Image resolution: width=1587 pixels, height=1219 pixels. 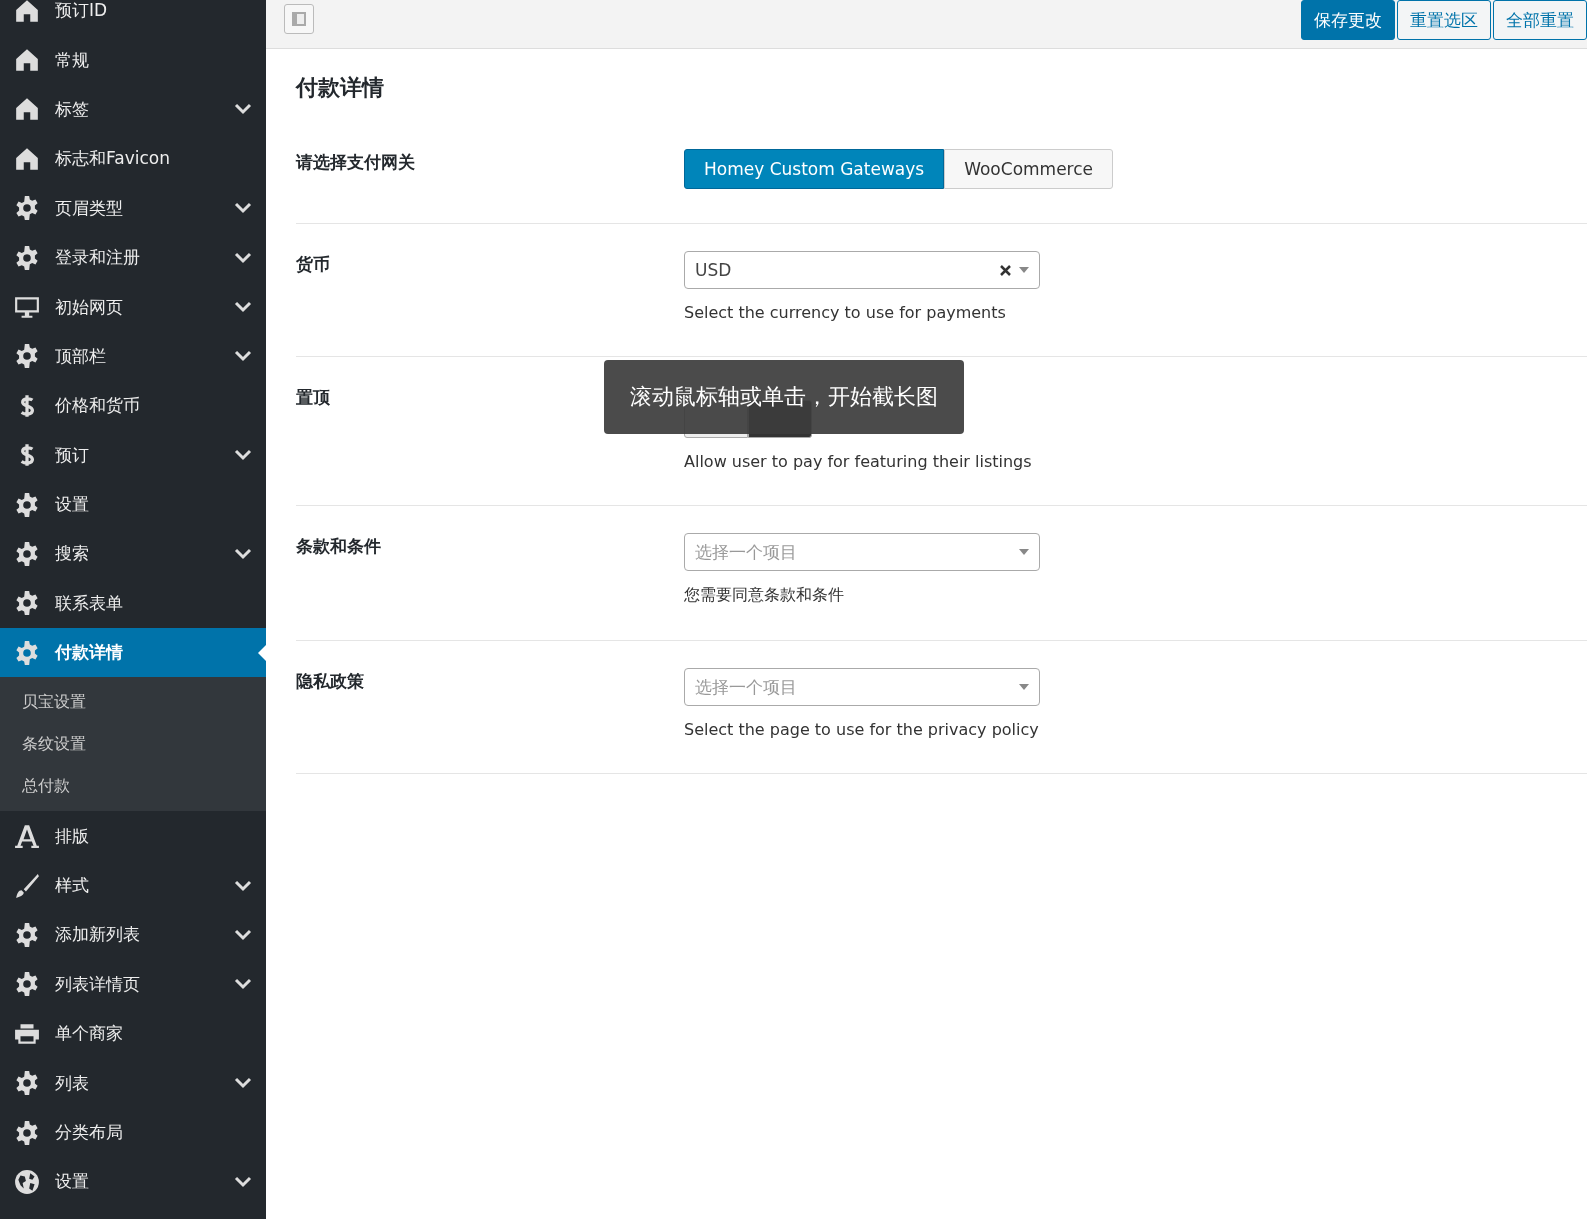 What do you see at coordinates (133, 455) in the screenshot?
I see `sidebar-item: 预订` at bounding box center [133, 455].